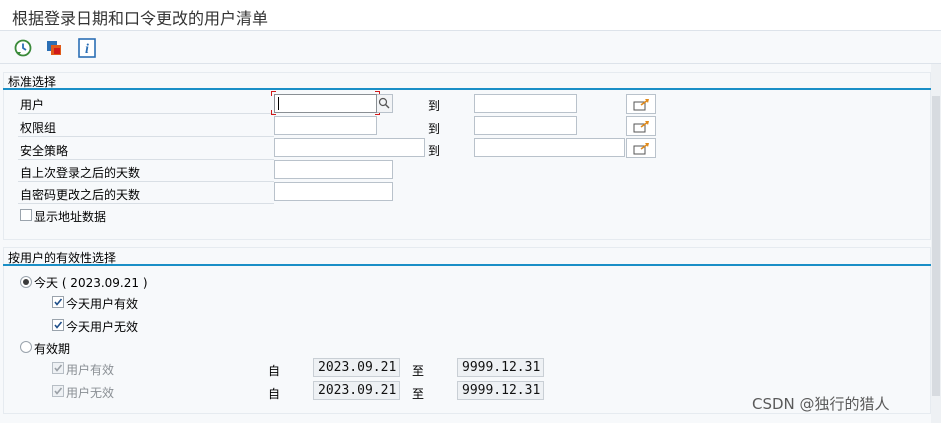 The height and width of the screenshot is (423, 941). What do you see at coordinates (349, 147) in the screenshot?
I see `security-policy-low-input` at bounding box center [349, 147].